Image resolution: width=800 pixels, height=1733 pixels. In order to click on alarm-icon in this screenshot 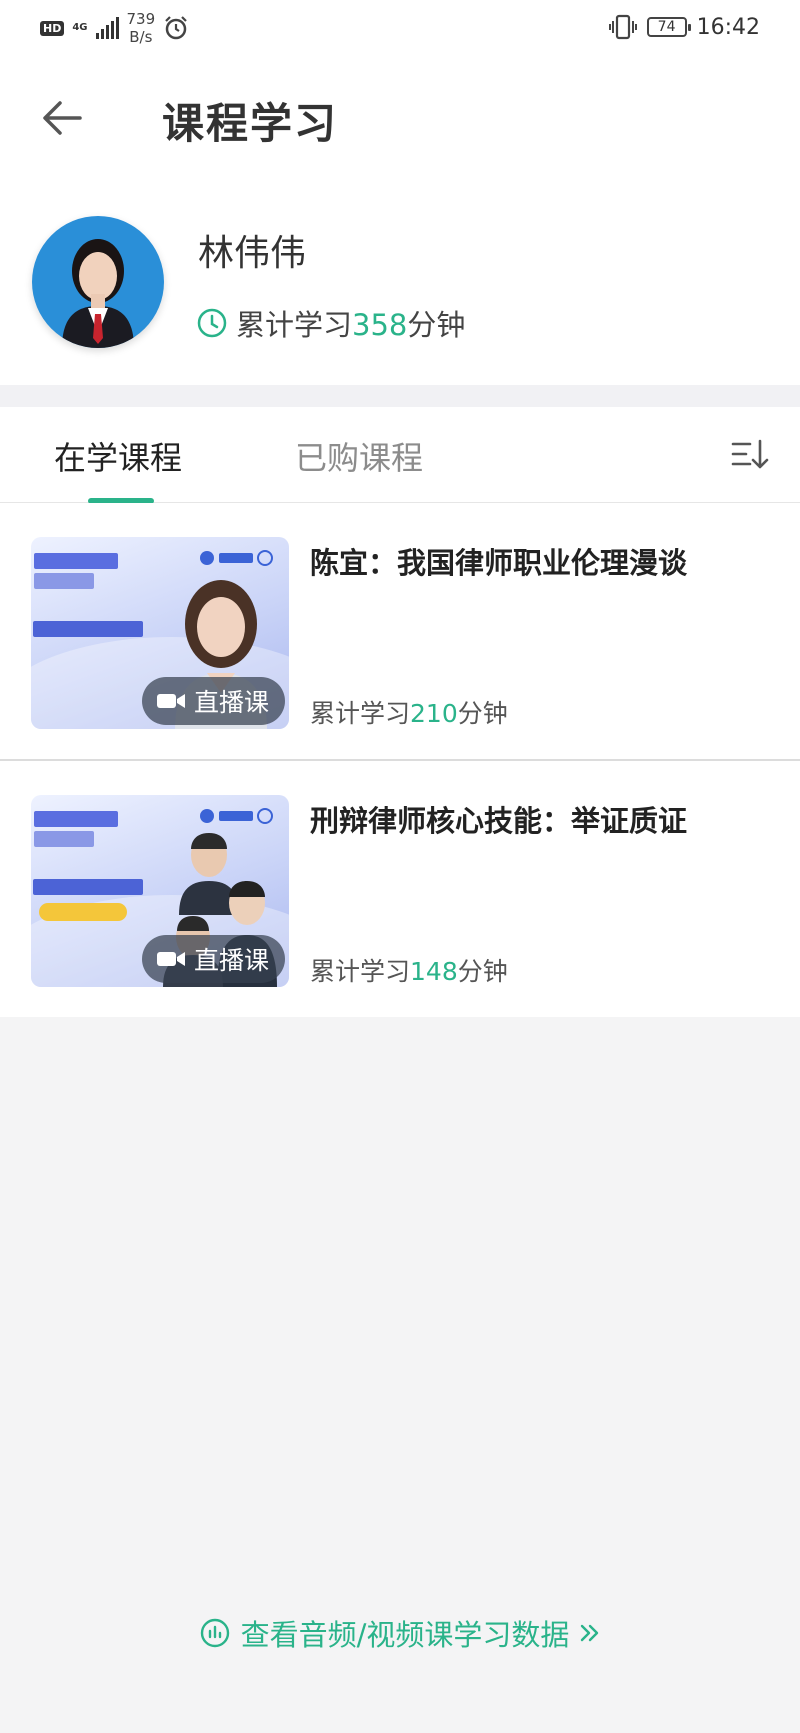, I will do `click(176, 28)`.